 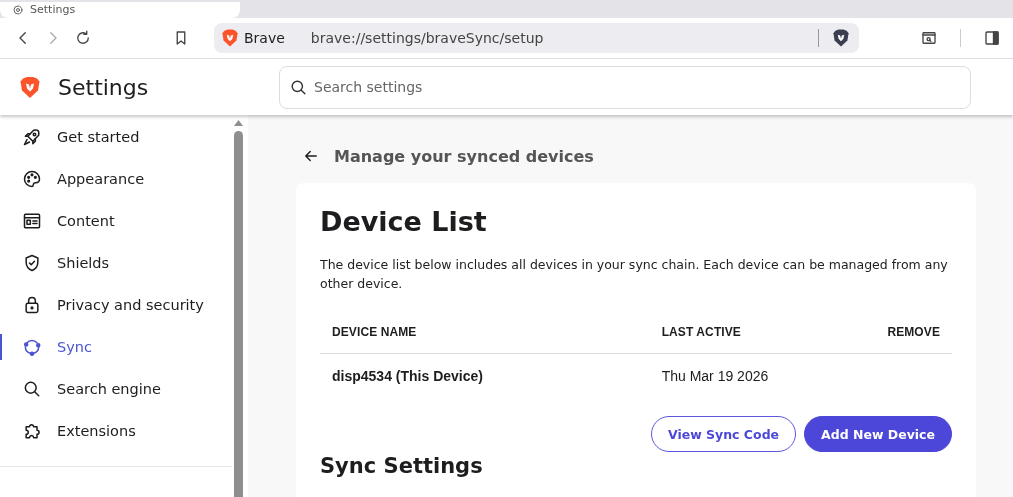 I want to click on description-text: The device list below includes all devices in your sync chain. Each device can be managed from any other device., so click(x=634, y=274).